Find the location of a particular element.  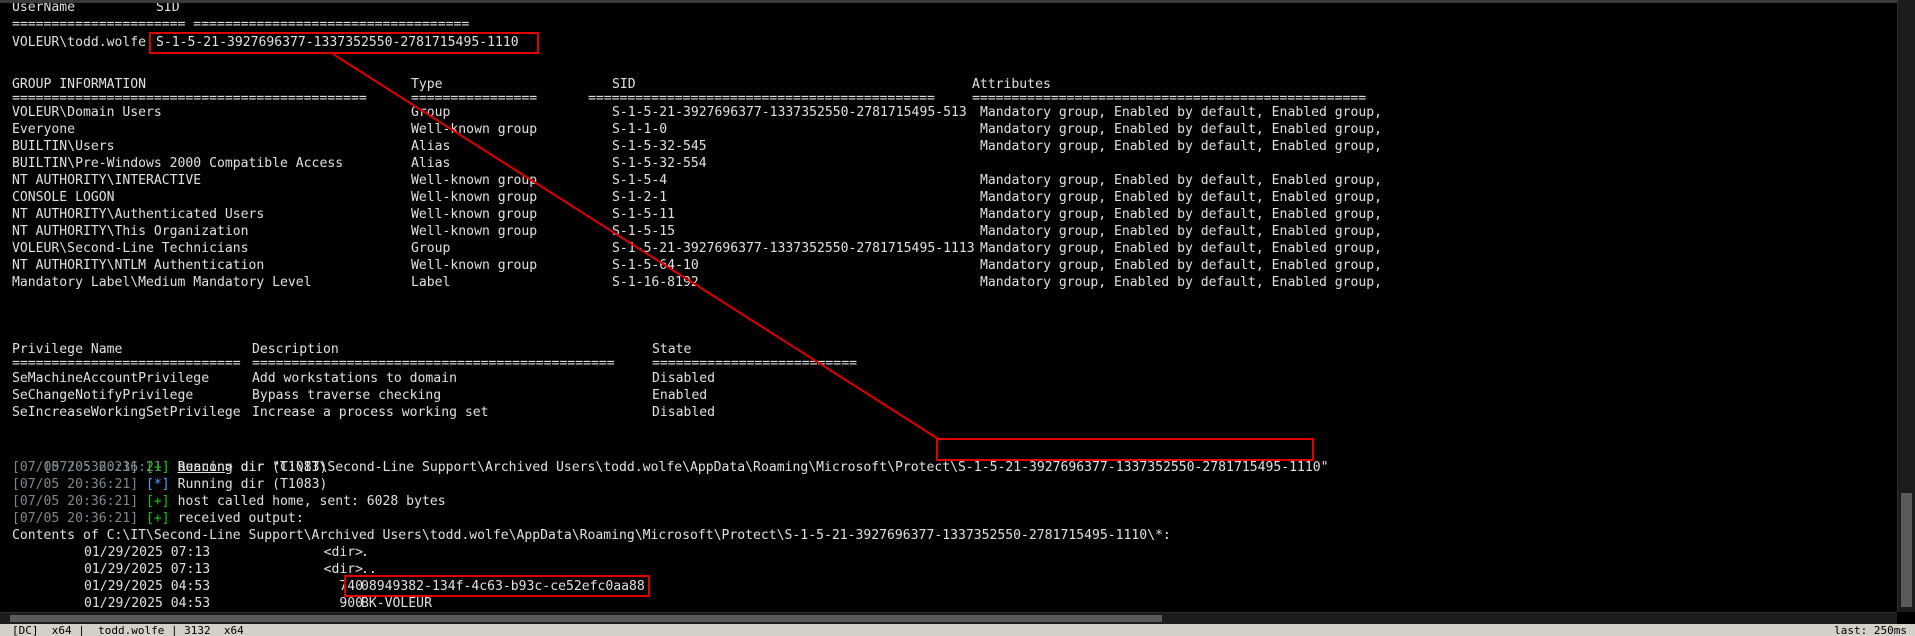

group-name: BUILTIN\Users is located at coordinates (63, 146).